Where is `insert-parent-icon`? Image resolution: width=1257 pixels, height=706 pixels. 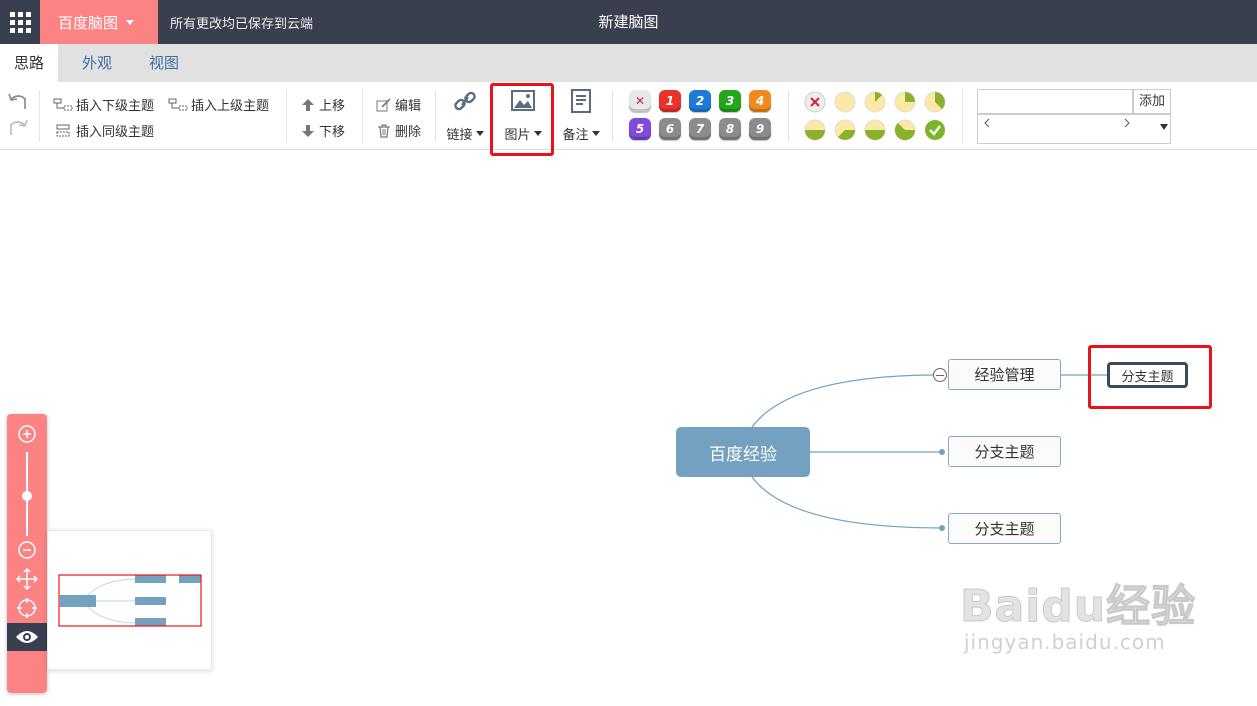 insert-parent-icon is located at coordinates (178, 104).